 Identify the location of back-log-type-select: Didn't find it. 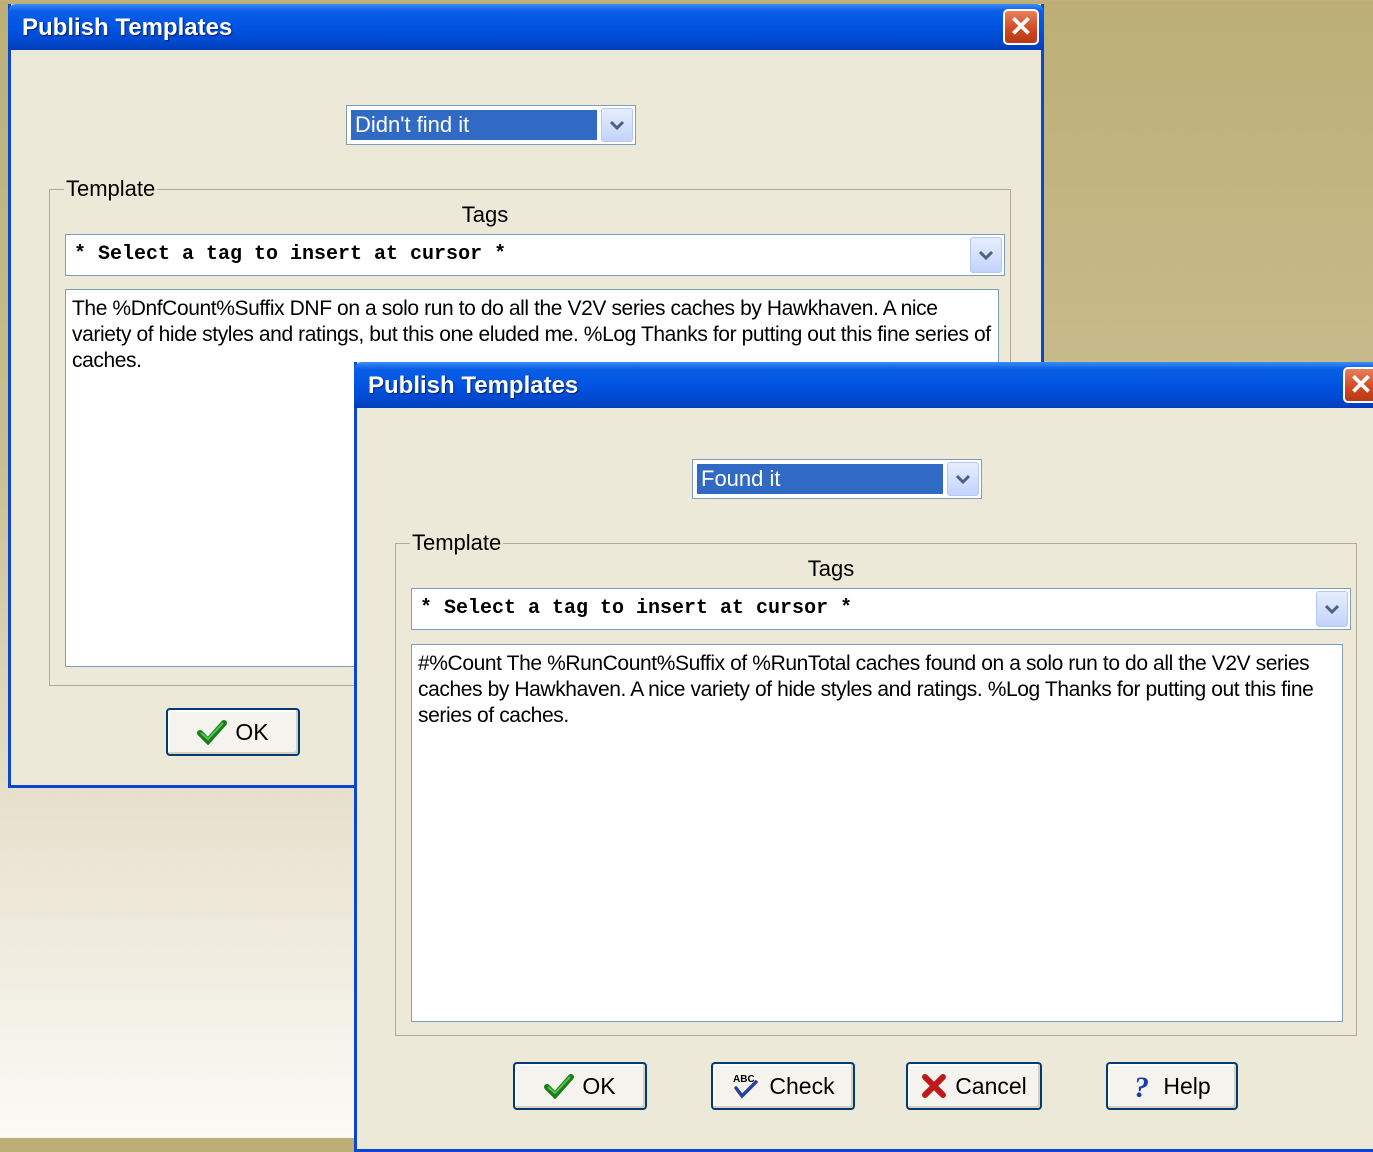
(491, 125).